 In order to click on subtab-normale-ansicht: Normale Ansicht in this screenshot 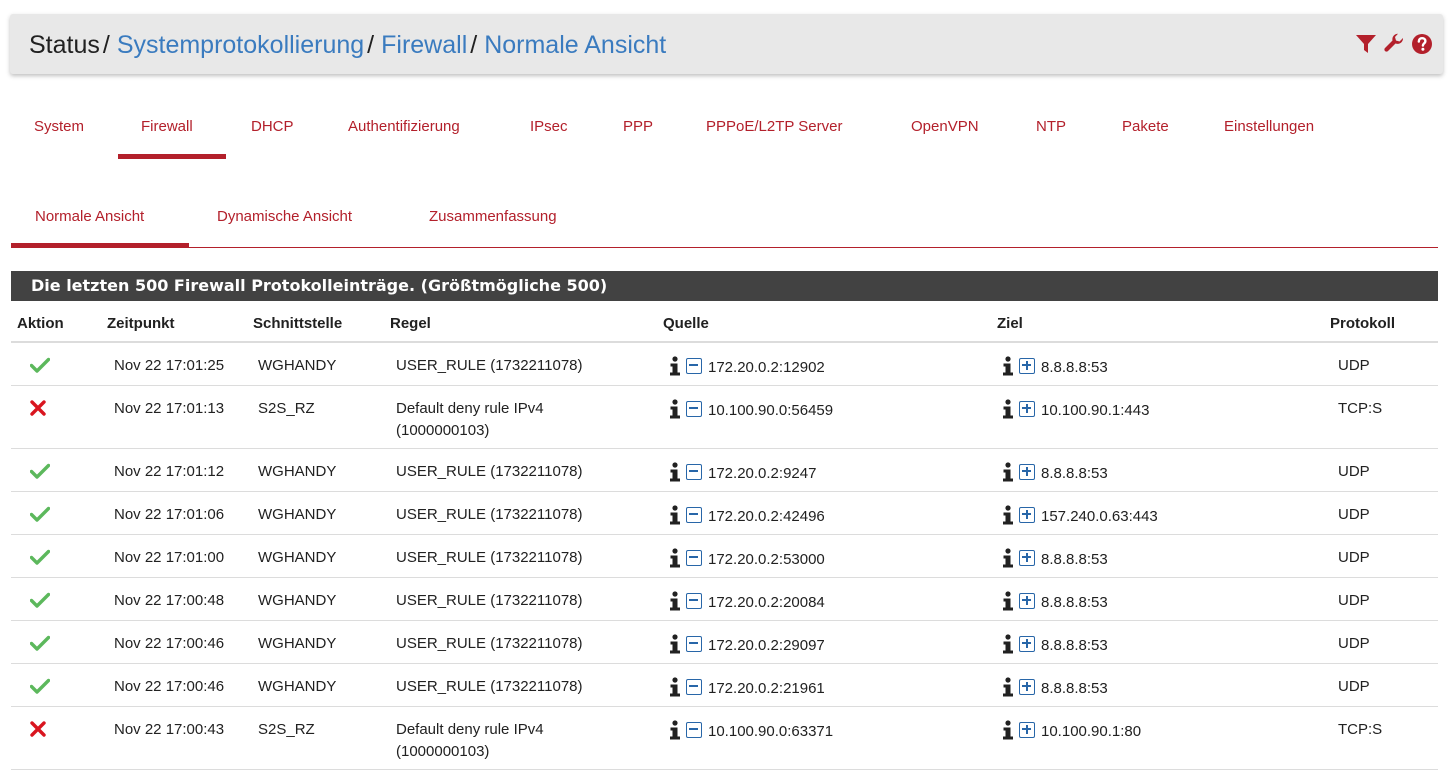, I will do `click(89, 216)`.